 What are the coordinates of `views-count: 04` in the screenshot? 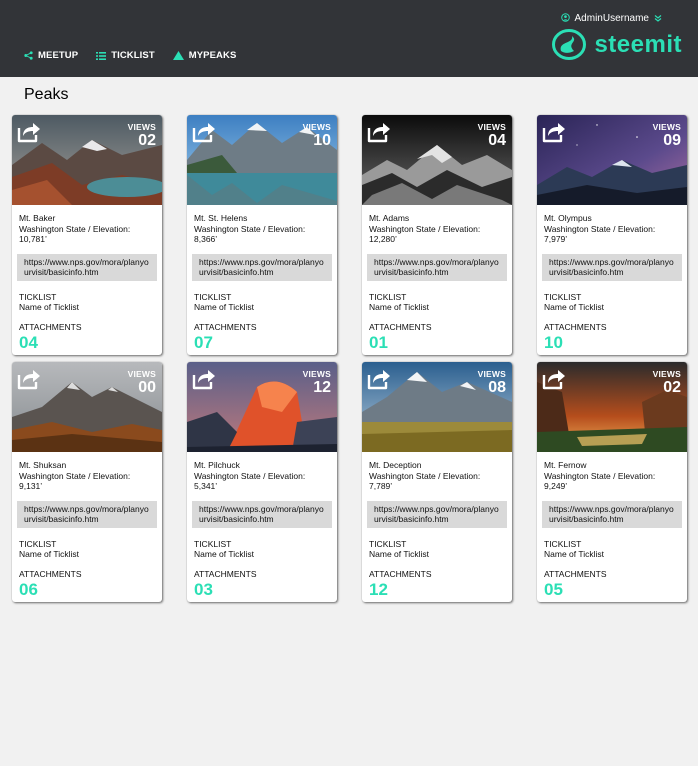 It's located at (497, 140).